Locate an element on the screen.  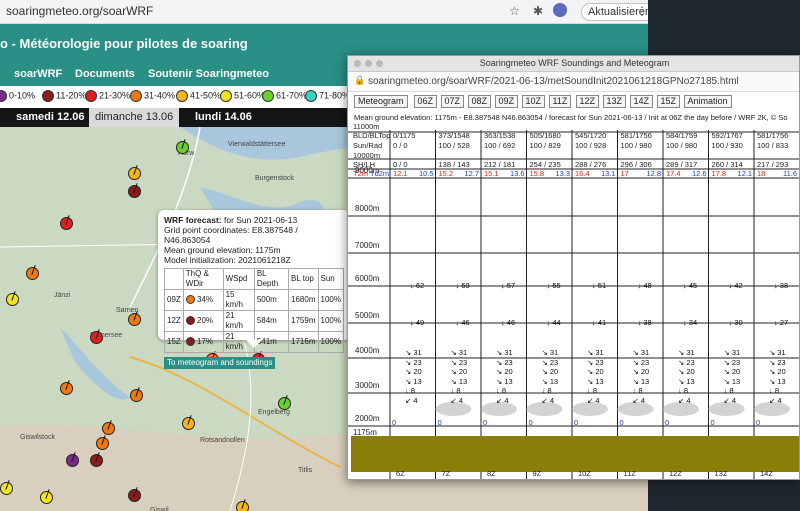
wind-barb-5000: ↓ 49 is located at coordinates (417, 322).